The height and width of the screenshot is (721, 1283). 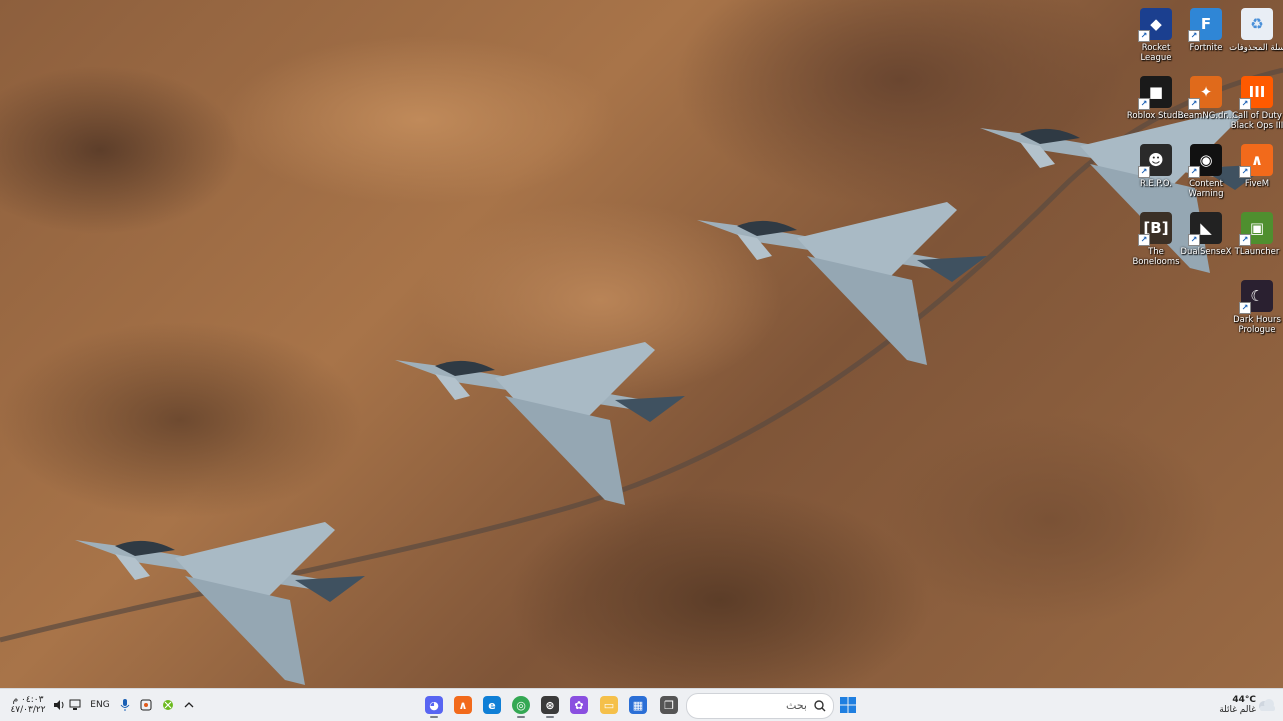 What do you see at coordinates (28, 700) in the screenshot?
I see `clock-time: ٠٤:٠٣ م` at bounding box center [28, 700].